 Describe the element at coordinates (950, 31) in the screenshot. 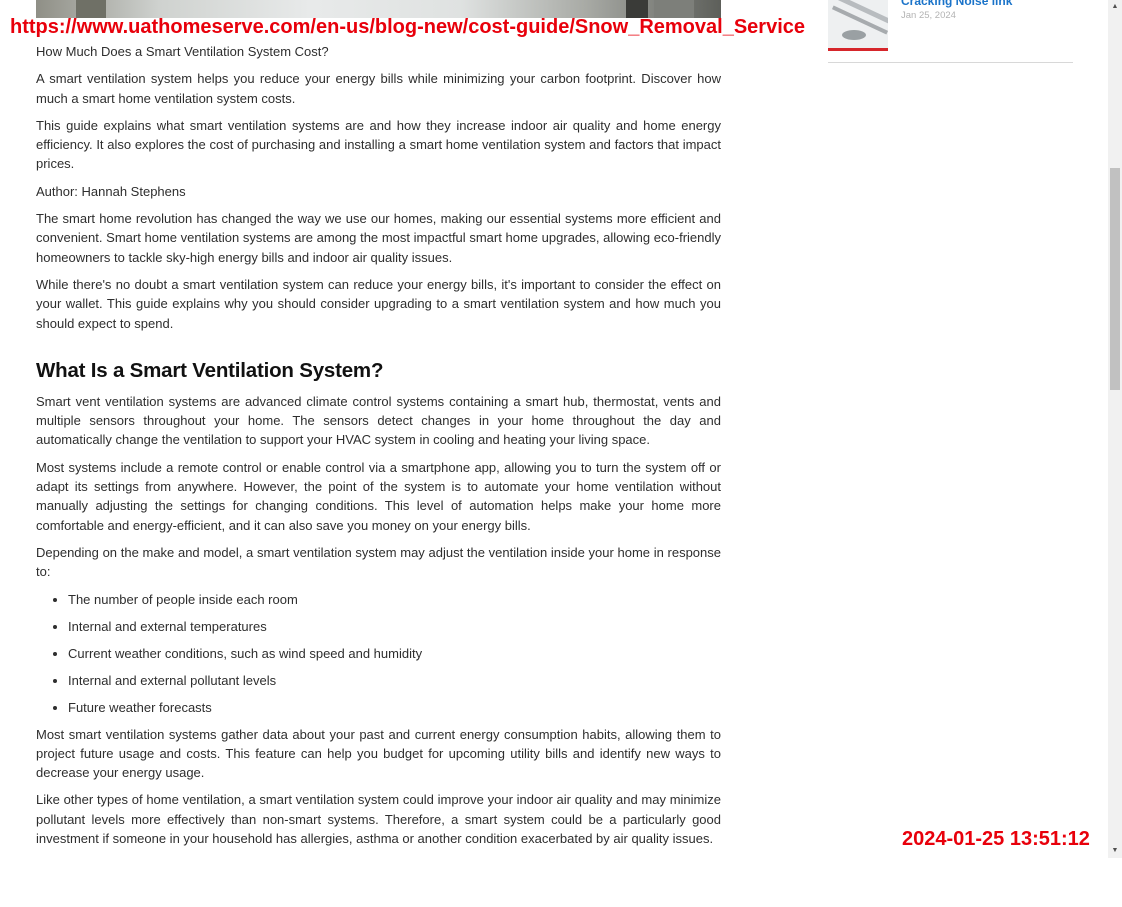

I see `sidebar-related-article: Cracking Noise link Jan 25, 2024` at that location.